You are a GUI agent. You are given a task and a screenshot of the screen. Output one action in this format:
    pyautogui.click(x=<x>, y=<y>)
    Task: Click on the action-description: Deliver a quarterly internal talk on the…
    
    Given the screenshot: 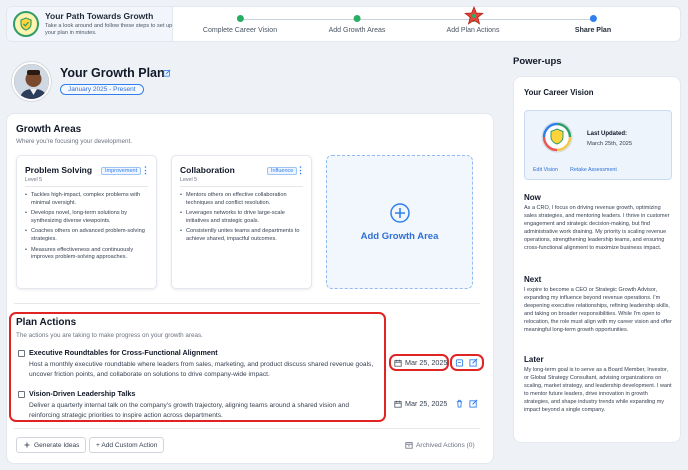 What is the action you would take?
    pyautogui.click(x=189, y=410)
    